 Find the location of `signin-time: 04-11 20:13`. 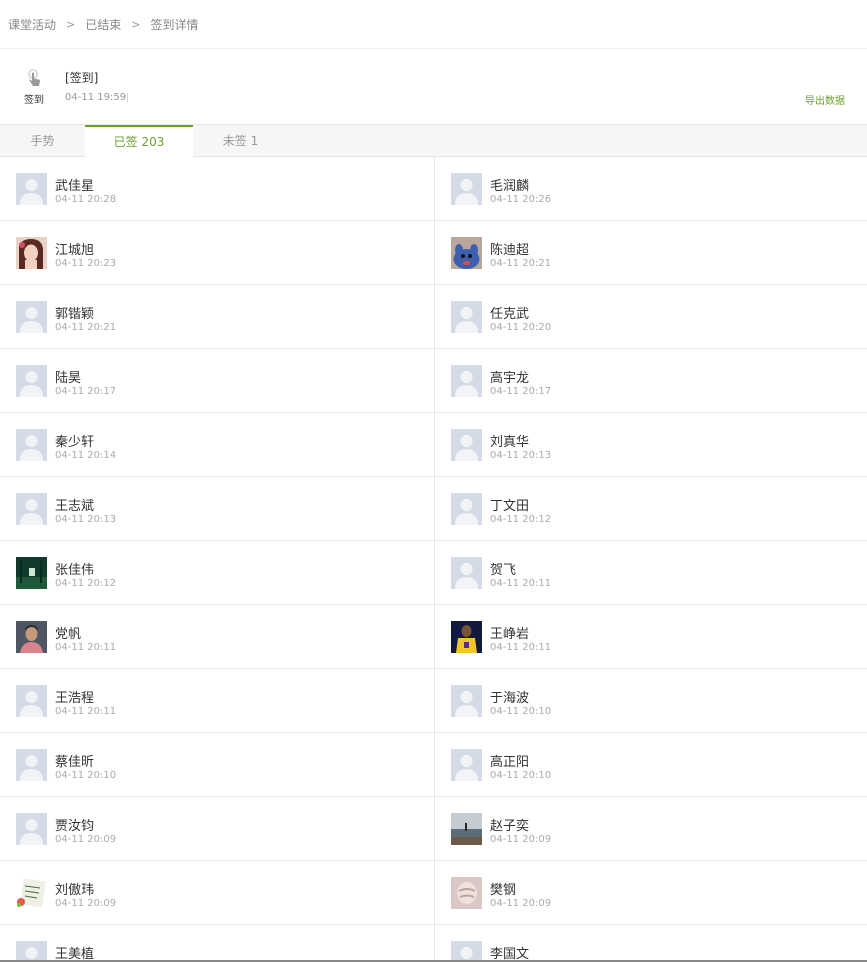

signin-time: 04-11 20:13 is located at coordinates (521, 455).